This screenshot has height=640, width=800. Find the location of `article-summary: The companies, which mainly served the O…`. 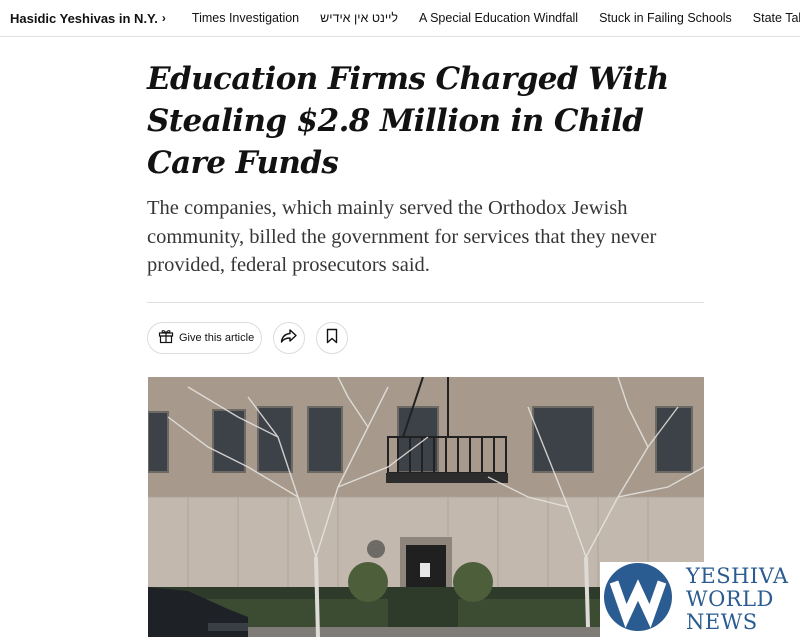

article-summary: The companies, which mainly served the O… is located at coordinates (402, 236).